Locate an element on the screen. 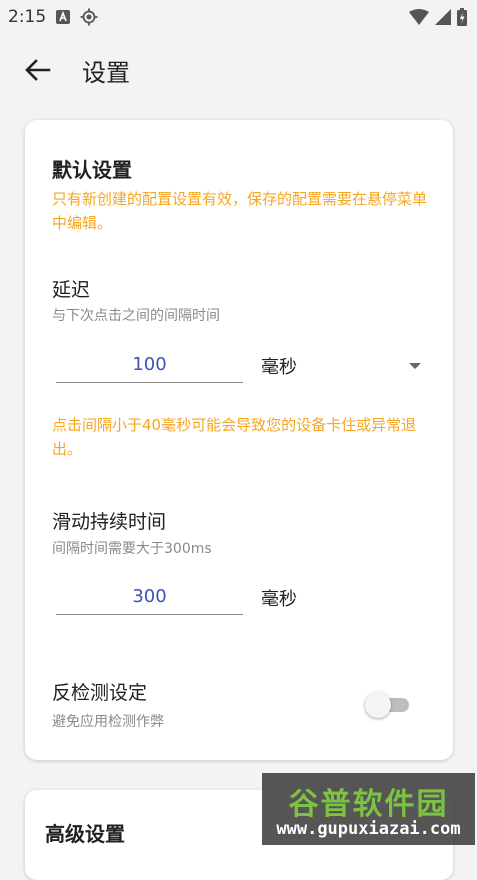 The width and height of the screenshot is (477, 880). delay-label: 延迟 is located at coordinates (71, 290).